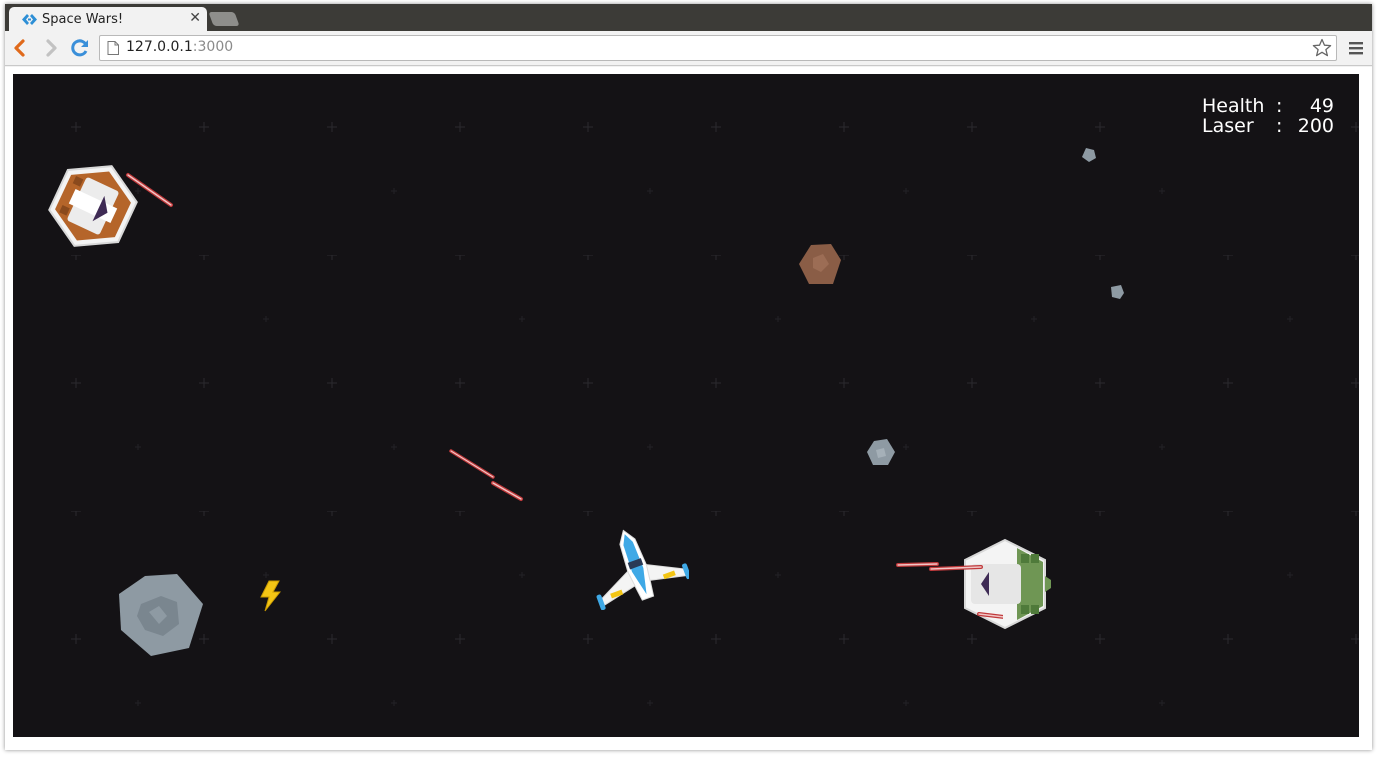  I want to click on forward-arrow-icon, so click(51, 48).